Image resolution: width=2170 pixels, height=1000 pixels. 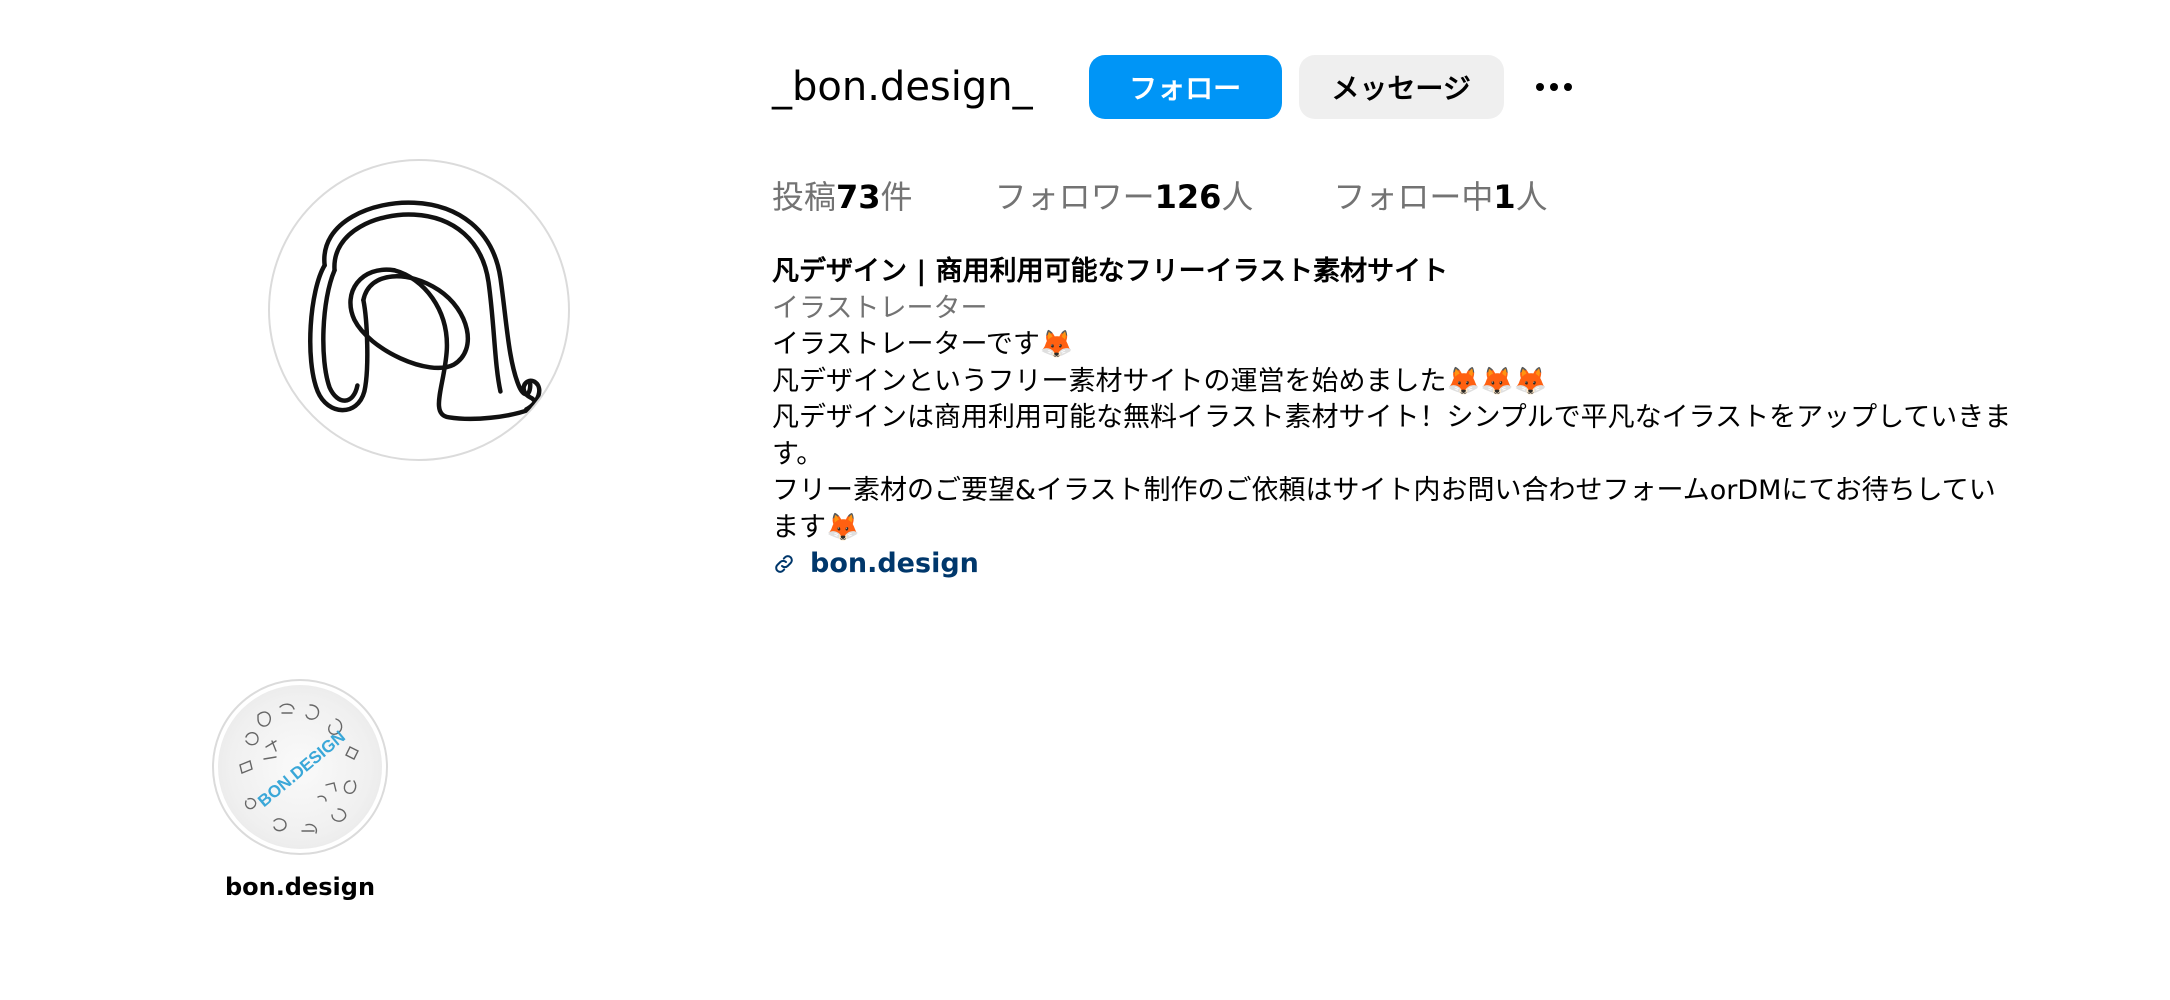 I want to click on highlight-ring: BON.DESIGN, so click(x=300, y=767).